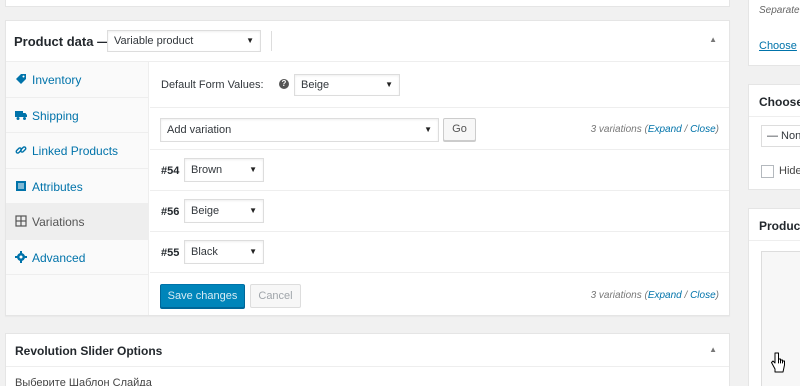 The height and width of the screenshot is (386, 800). Describe the element at coordinates (199, 130) in the screenshot. I see `variation-action-value: Add variation` at that location.